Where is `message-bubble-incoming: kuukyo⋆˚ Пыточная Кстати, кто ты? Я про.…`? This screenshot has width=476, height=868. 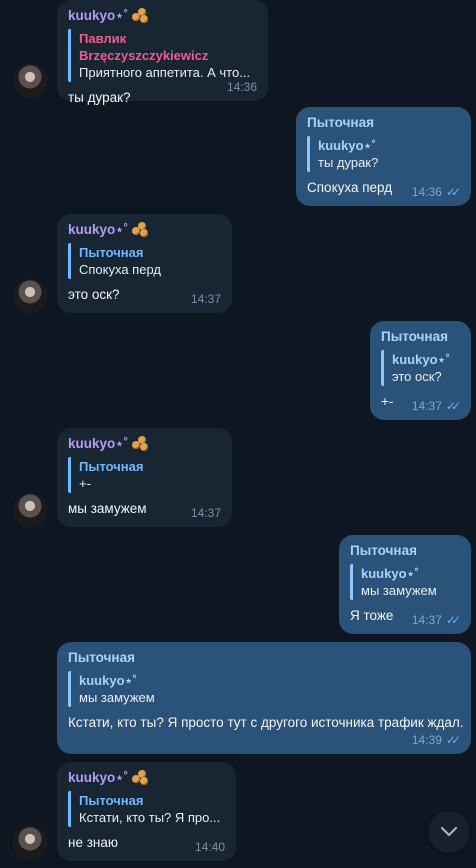 message-bubble-incoming: kuukyo⋆˚ Пыточная Кстати, кто ты? Я про.… is located at coordinates (146, 811).